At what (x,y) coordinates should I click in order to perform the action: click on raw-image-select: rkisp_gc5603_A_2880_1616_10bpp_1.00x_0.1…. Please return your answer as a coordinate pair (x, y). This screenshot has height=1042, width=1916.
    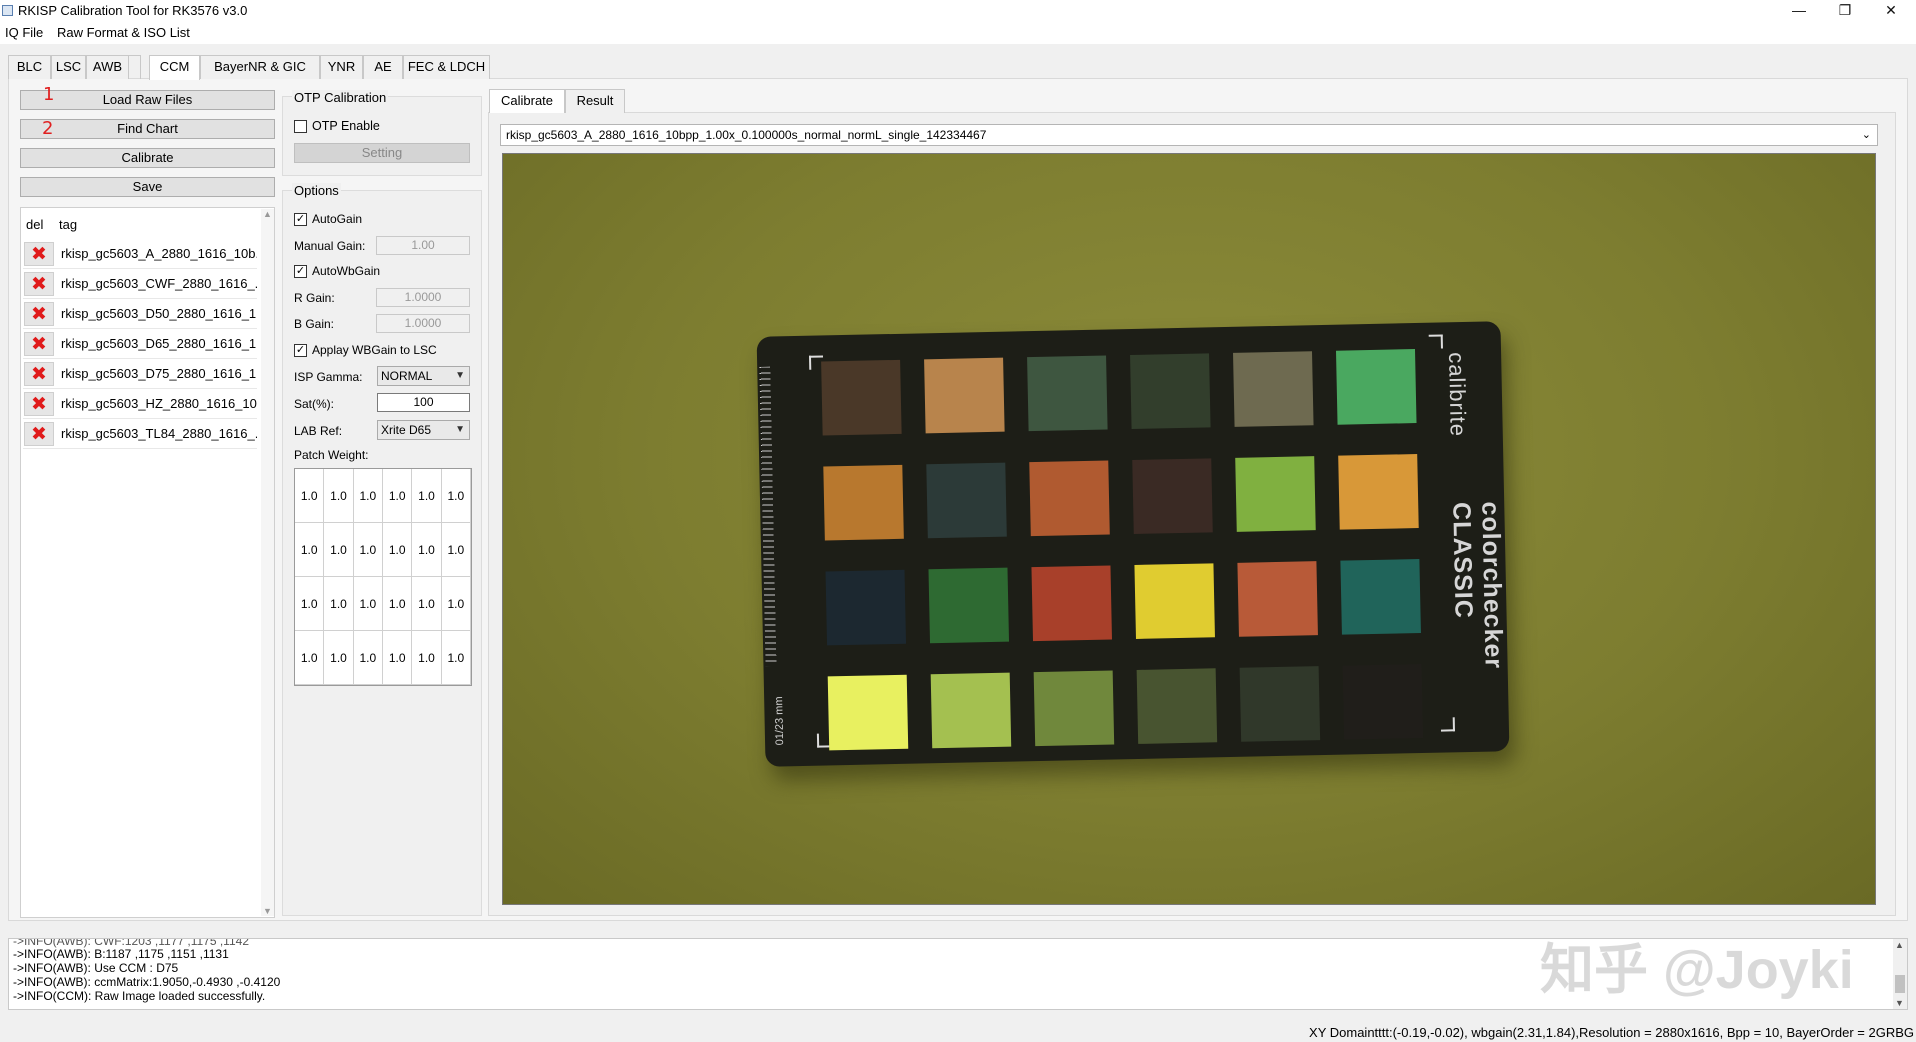
    Looking at the image, I should click on (1189, 135).